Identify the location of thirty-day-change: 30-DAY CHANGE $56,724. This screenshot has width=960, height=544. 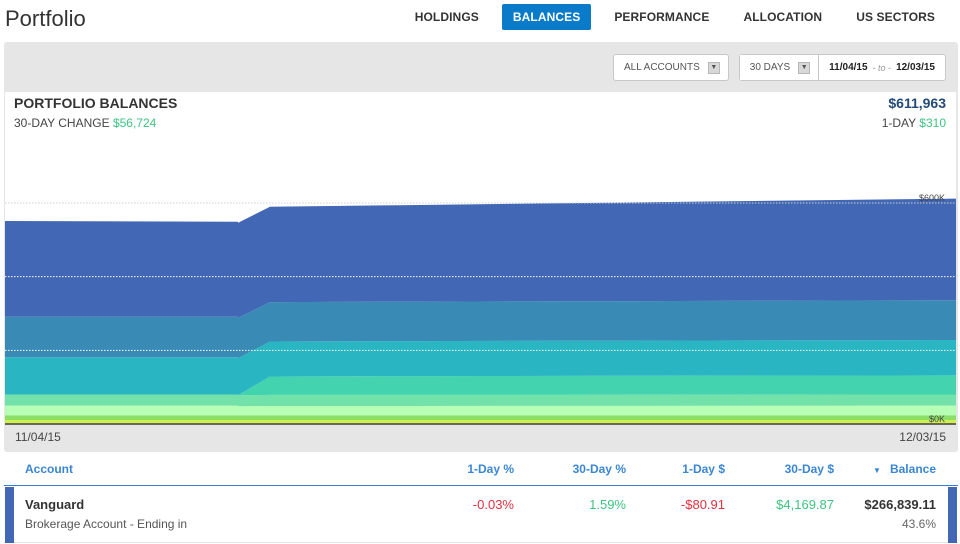
(85, 123).